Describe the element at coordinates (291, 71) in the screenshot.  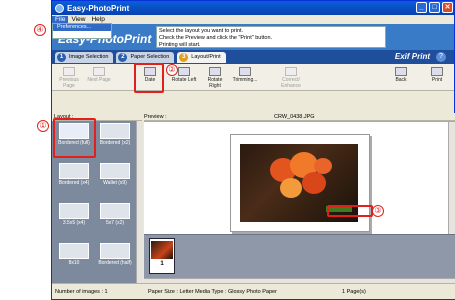
I see `correct-enhance-icon` at that location.